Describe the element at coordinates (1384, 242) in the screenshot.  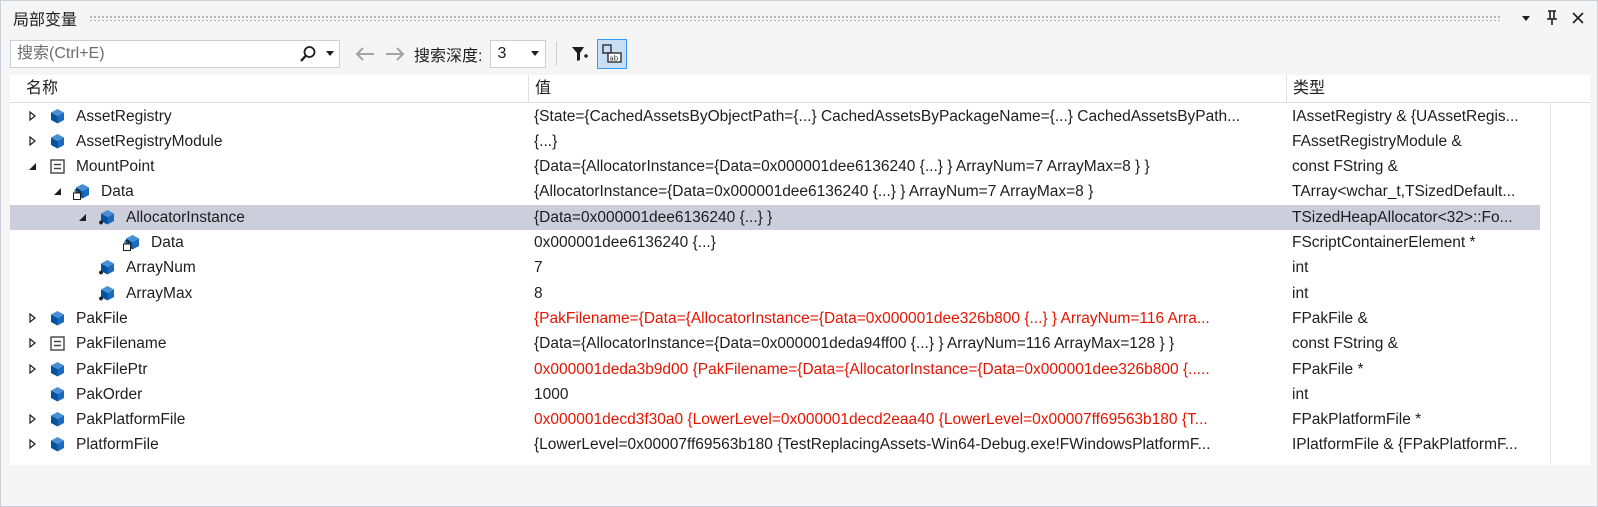
I see `variable-type: FScriptContainerElement *` at that location.